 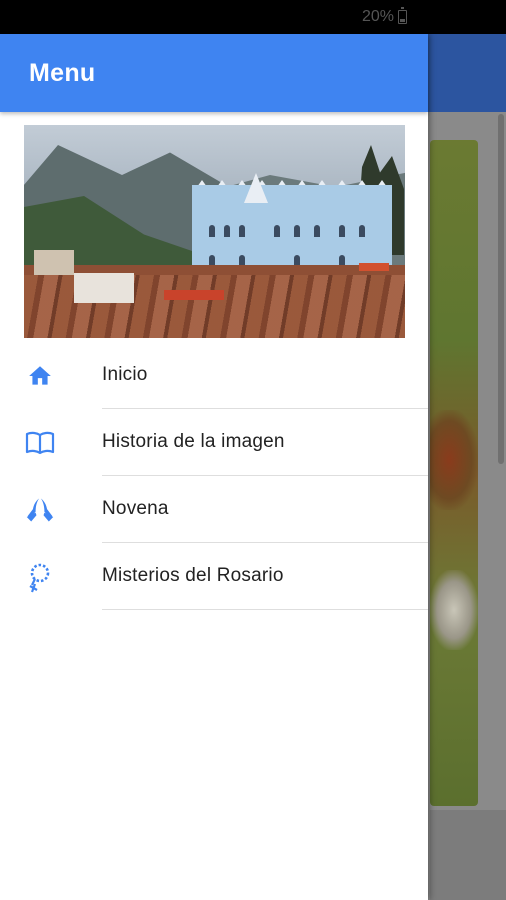 What do you see at coordinates (253, 17) in the screenshot?
I see `status-bar: 20%` at bounding box center [253, 17].